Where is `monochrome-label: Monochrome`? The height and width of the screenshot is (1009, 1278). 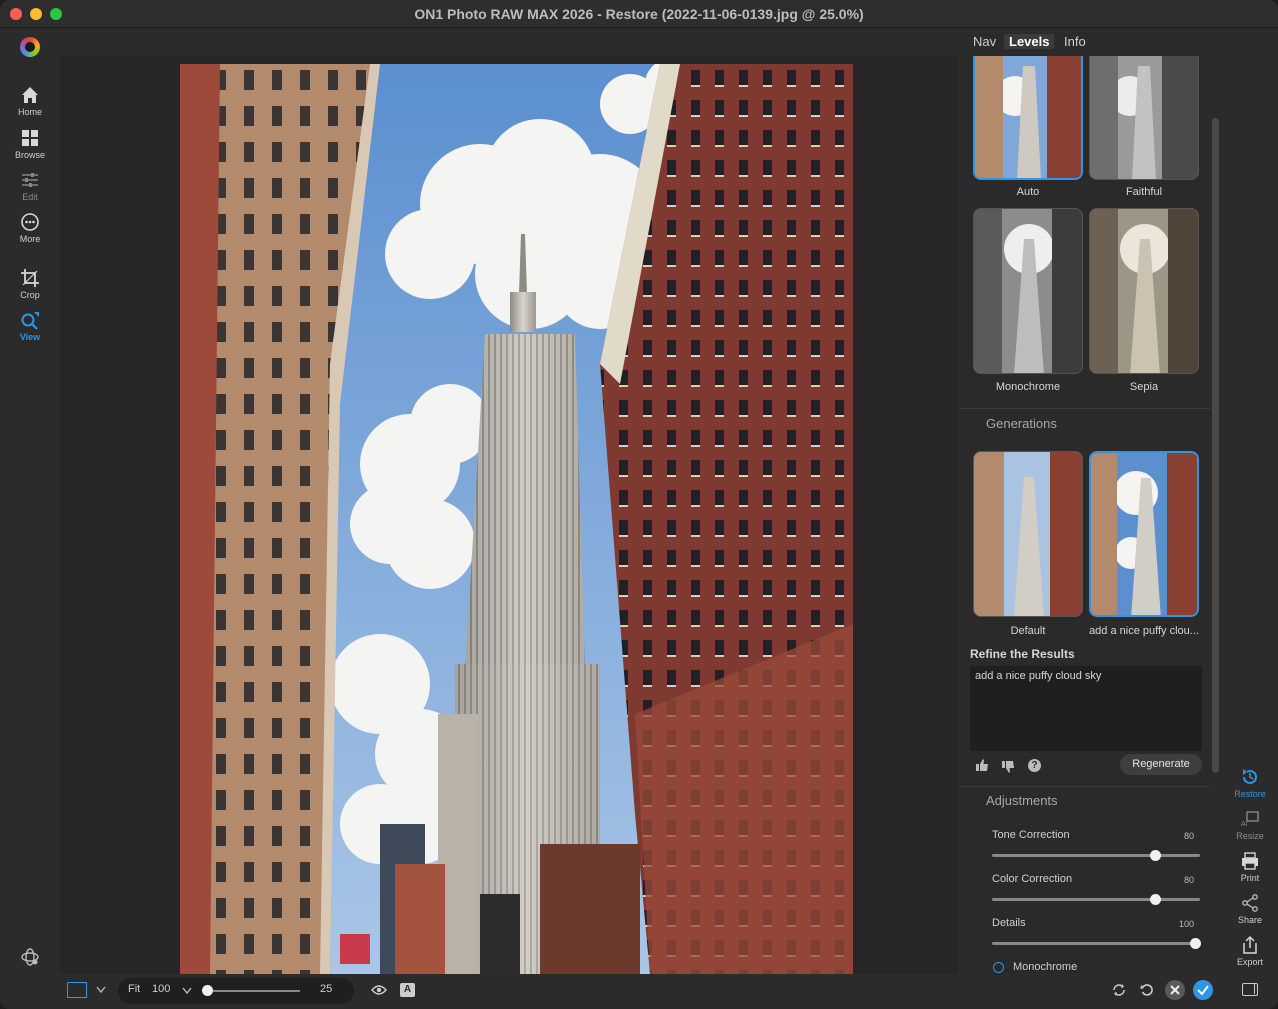
monochrome-label: Monochrome is located at coordinates (1045, 967).